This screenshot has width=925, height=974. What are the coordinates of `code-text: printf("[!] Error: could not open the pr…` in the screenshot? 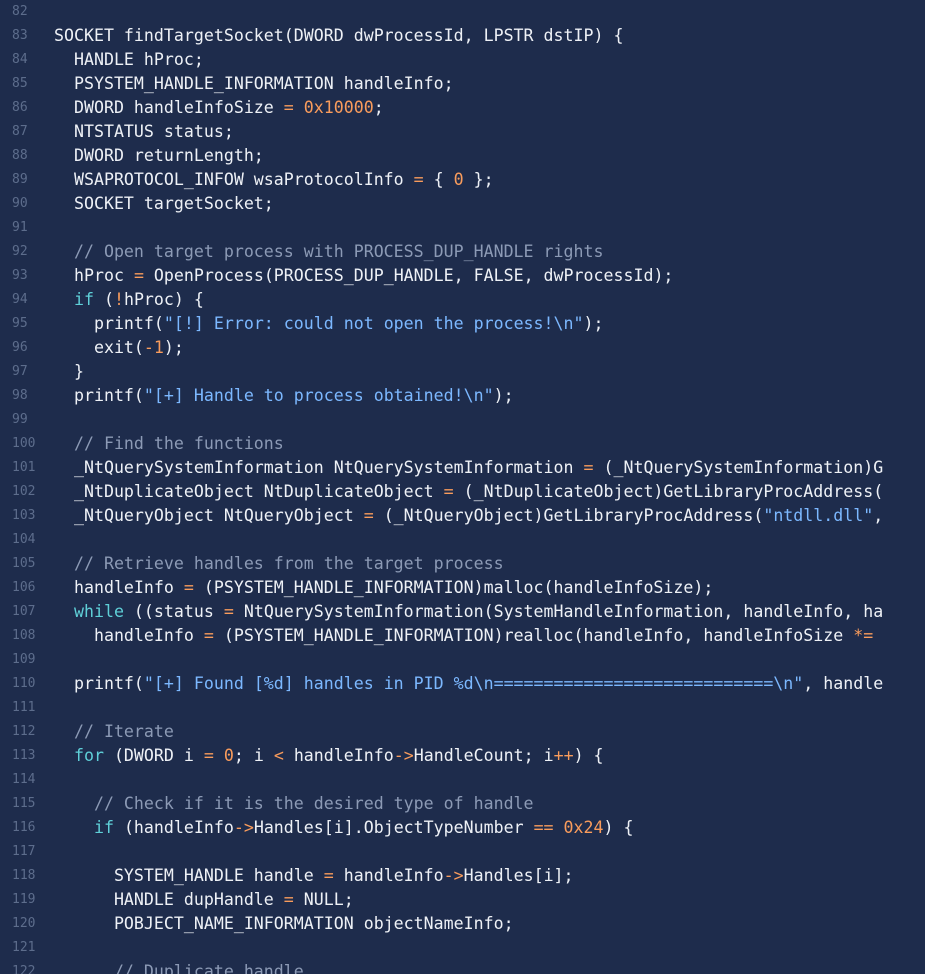 It's located at (329, 324).